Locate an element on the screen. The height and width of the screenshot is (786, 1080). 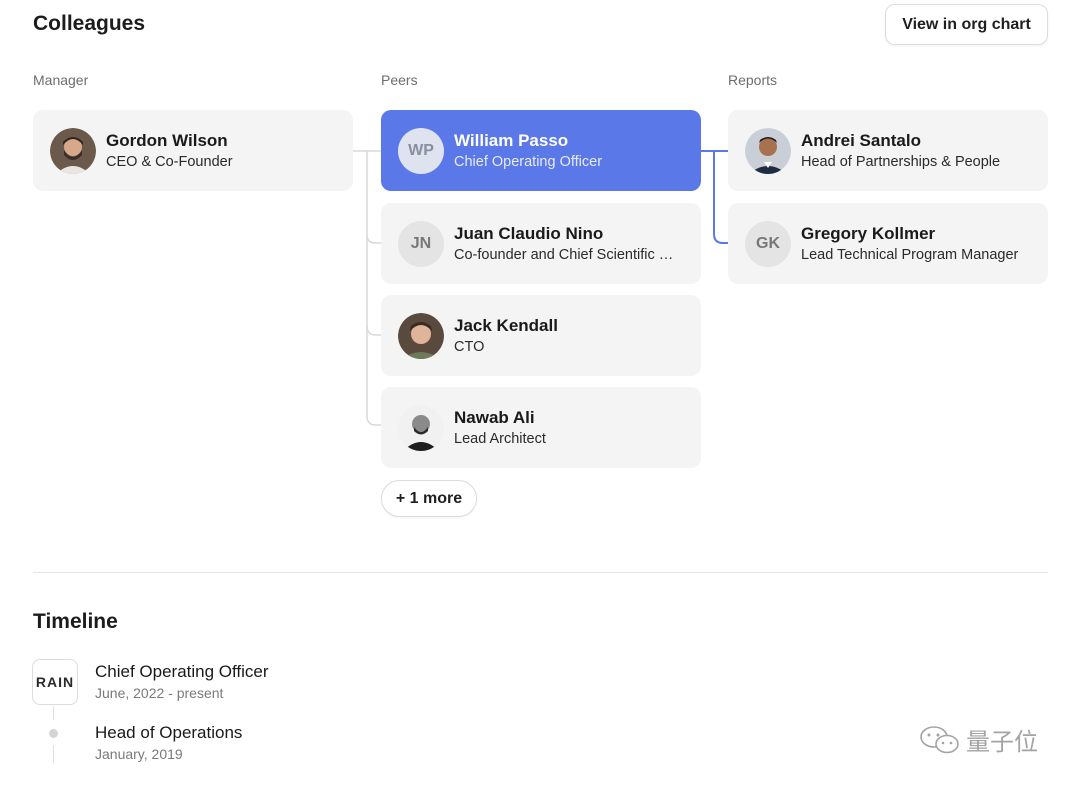
timeline-item-date: June, 2022 - present is located at coordinates (159, 693).